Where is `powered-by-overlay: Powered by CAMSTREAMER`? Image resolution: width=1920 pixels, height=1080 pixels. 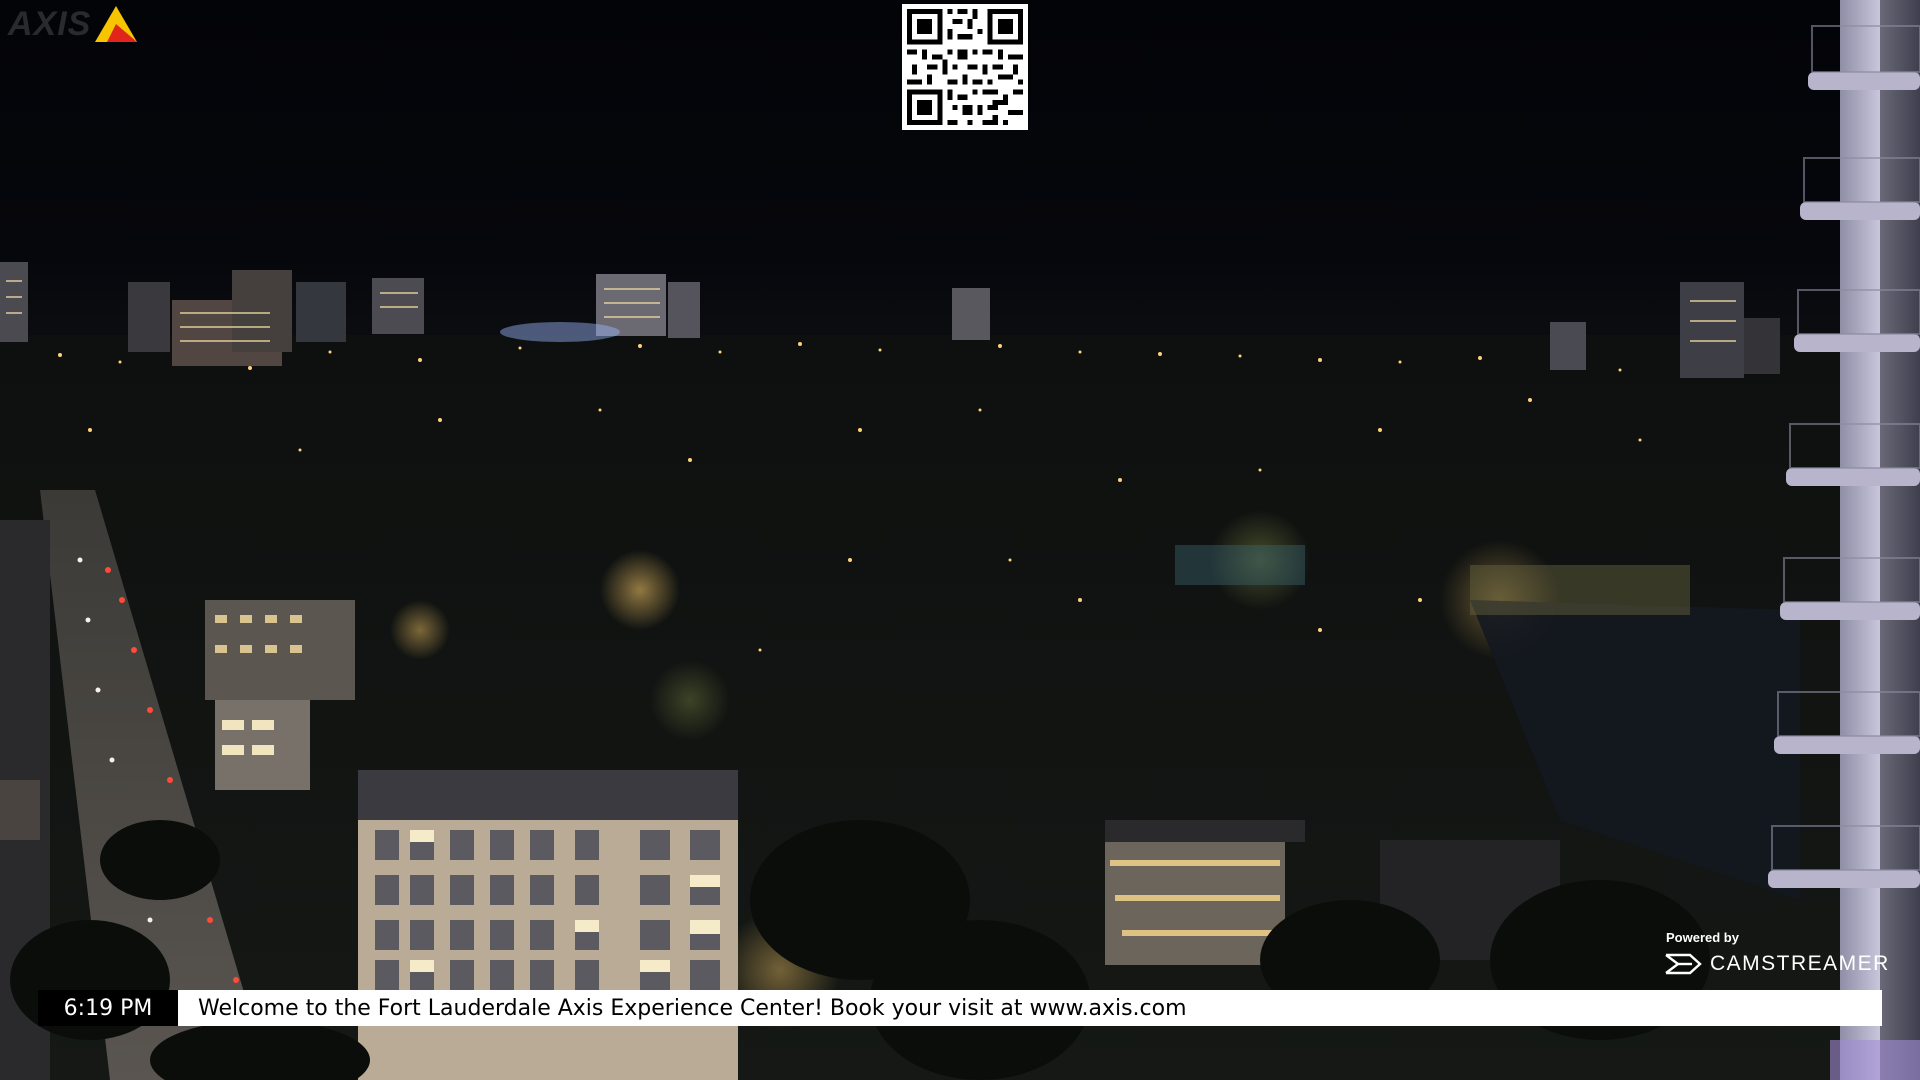 powered-by-overlay: Powered by CAMSTREAMER is located at coordinates (1779, 953).